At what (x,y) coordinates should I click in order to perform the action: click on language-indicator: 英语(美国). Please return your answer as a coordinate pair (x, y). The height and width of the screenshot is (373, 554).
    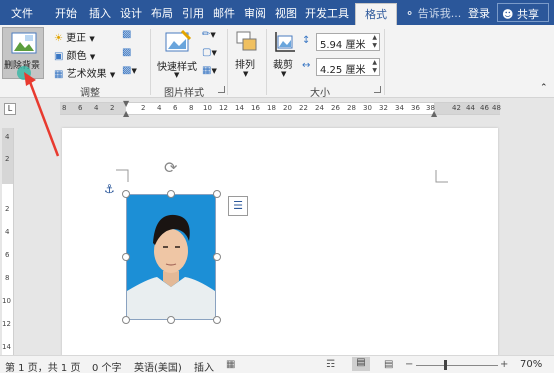
    Looking at the image, I should click on (158, 366).